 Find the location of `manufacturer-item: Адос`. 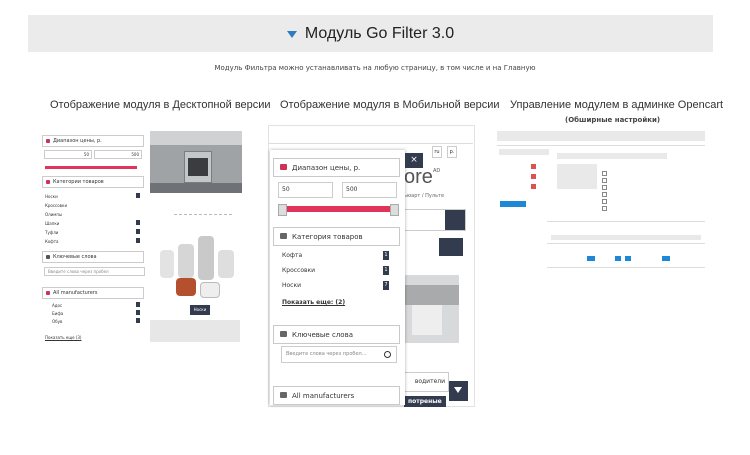

manufacturer-item: Адос is located at coordinates (57, 305).